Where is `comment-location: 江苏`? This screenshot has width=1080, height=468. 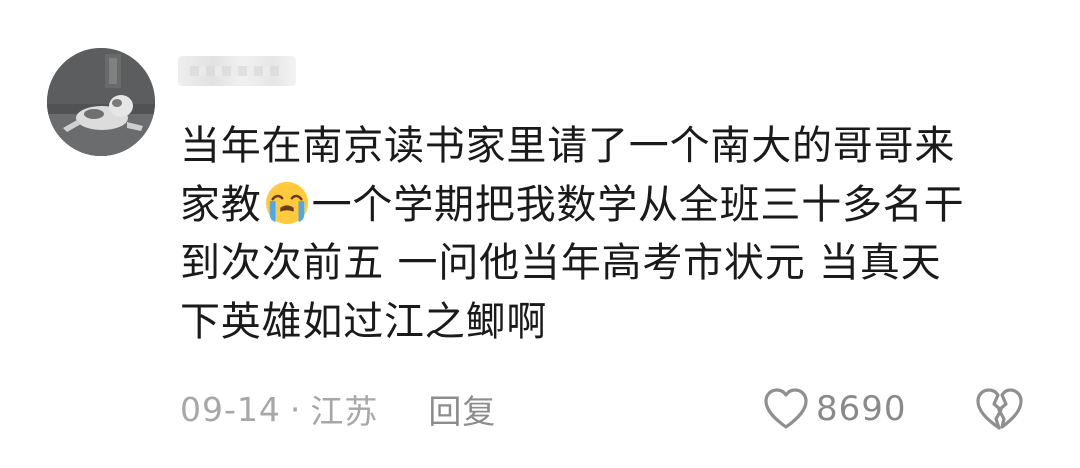
comment-location: 江苏 is located at coordinates (344, 411).